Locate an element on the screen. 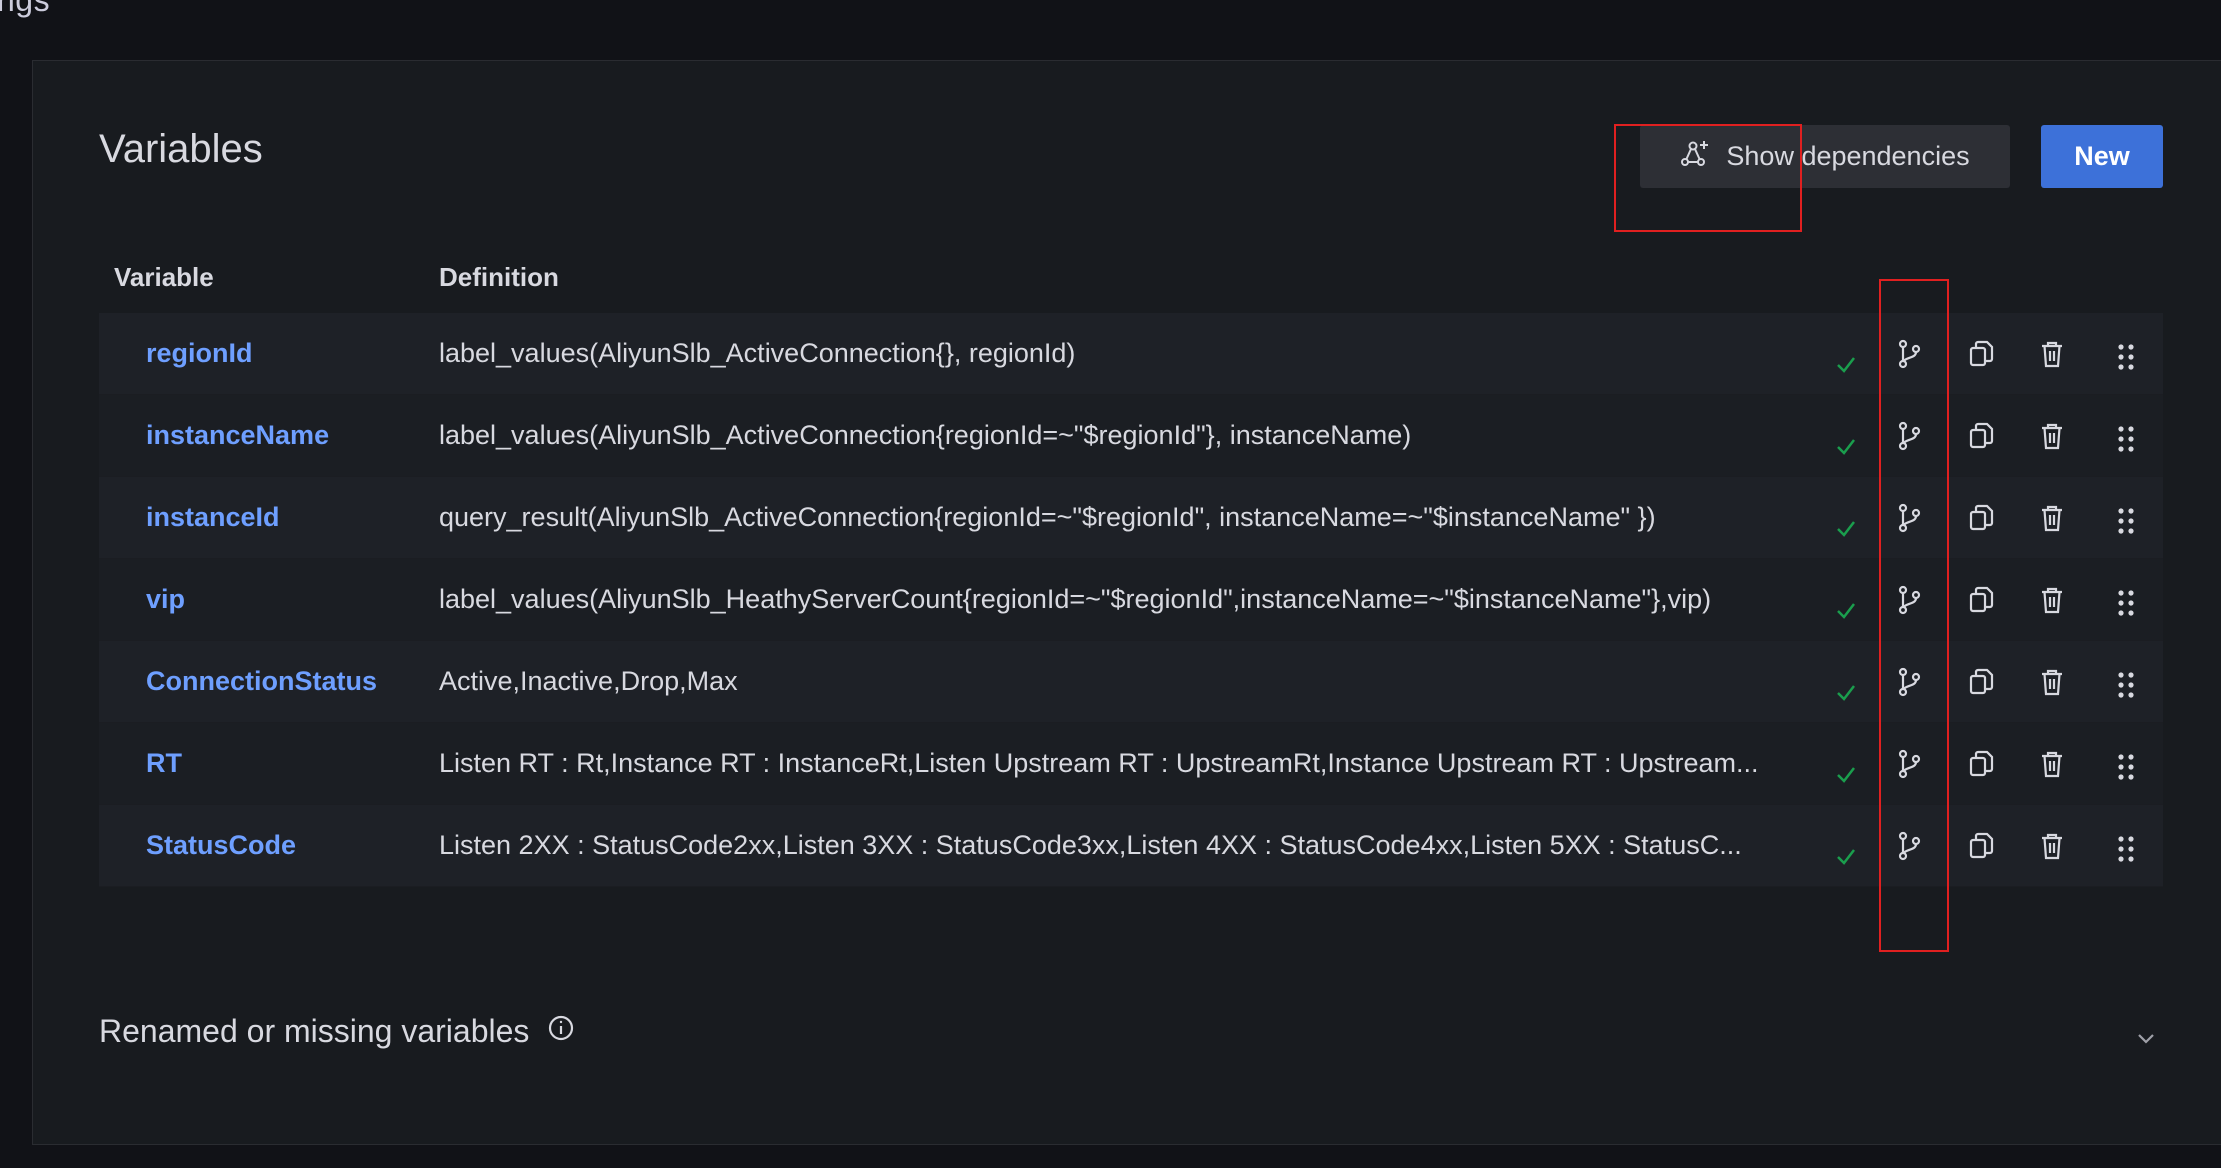  highlight-box-dependencies is located at coordinates (1708, 178).